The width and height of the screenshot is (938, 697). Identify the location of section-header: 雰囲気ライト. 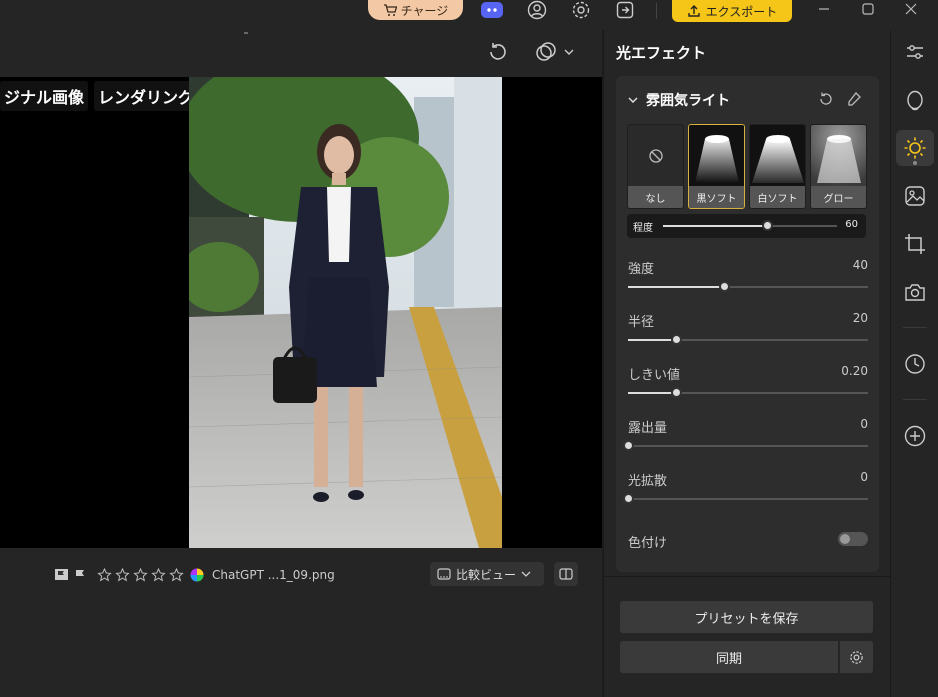
(679, 100).